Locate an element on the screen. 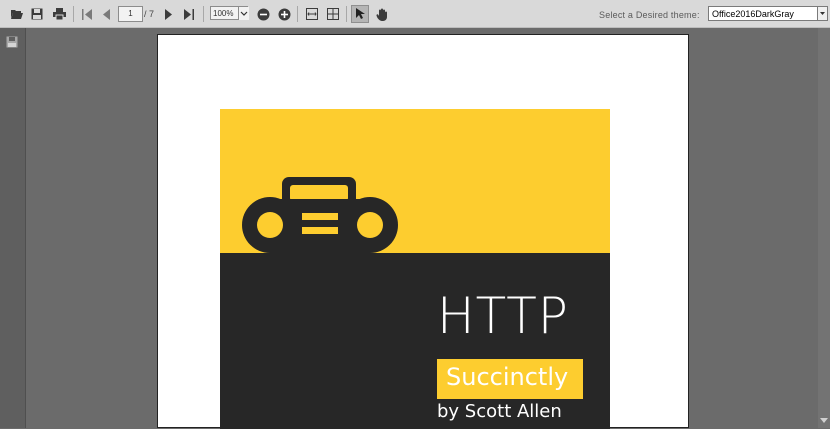 Image resolution: width=830 pixels, height=429 pixels. save-icon is located at coordinates (37, 14).